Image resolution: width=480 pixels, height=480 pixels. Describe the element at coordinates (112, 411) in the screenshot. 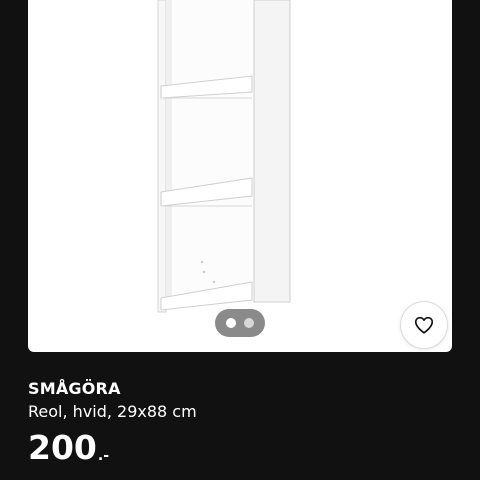

I see `product-description: Reol, hvid, 29x88 cm` at that location.